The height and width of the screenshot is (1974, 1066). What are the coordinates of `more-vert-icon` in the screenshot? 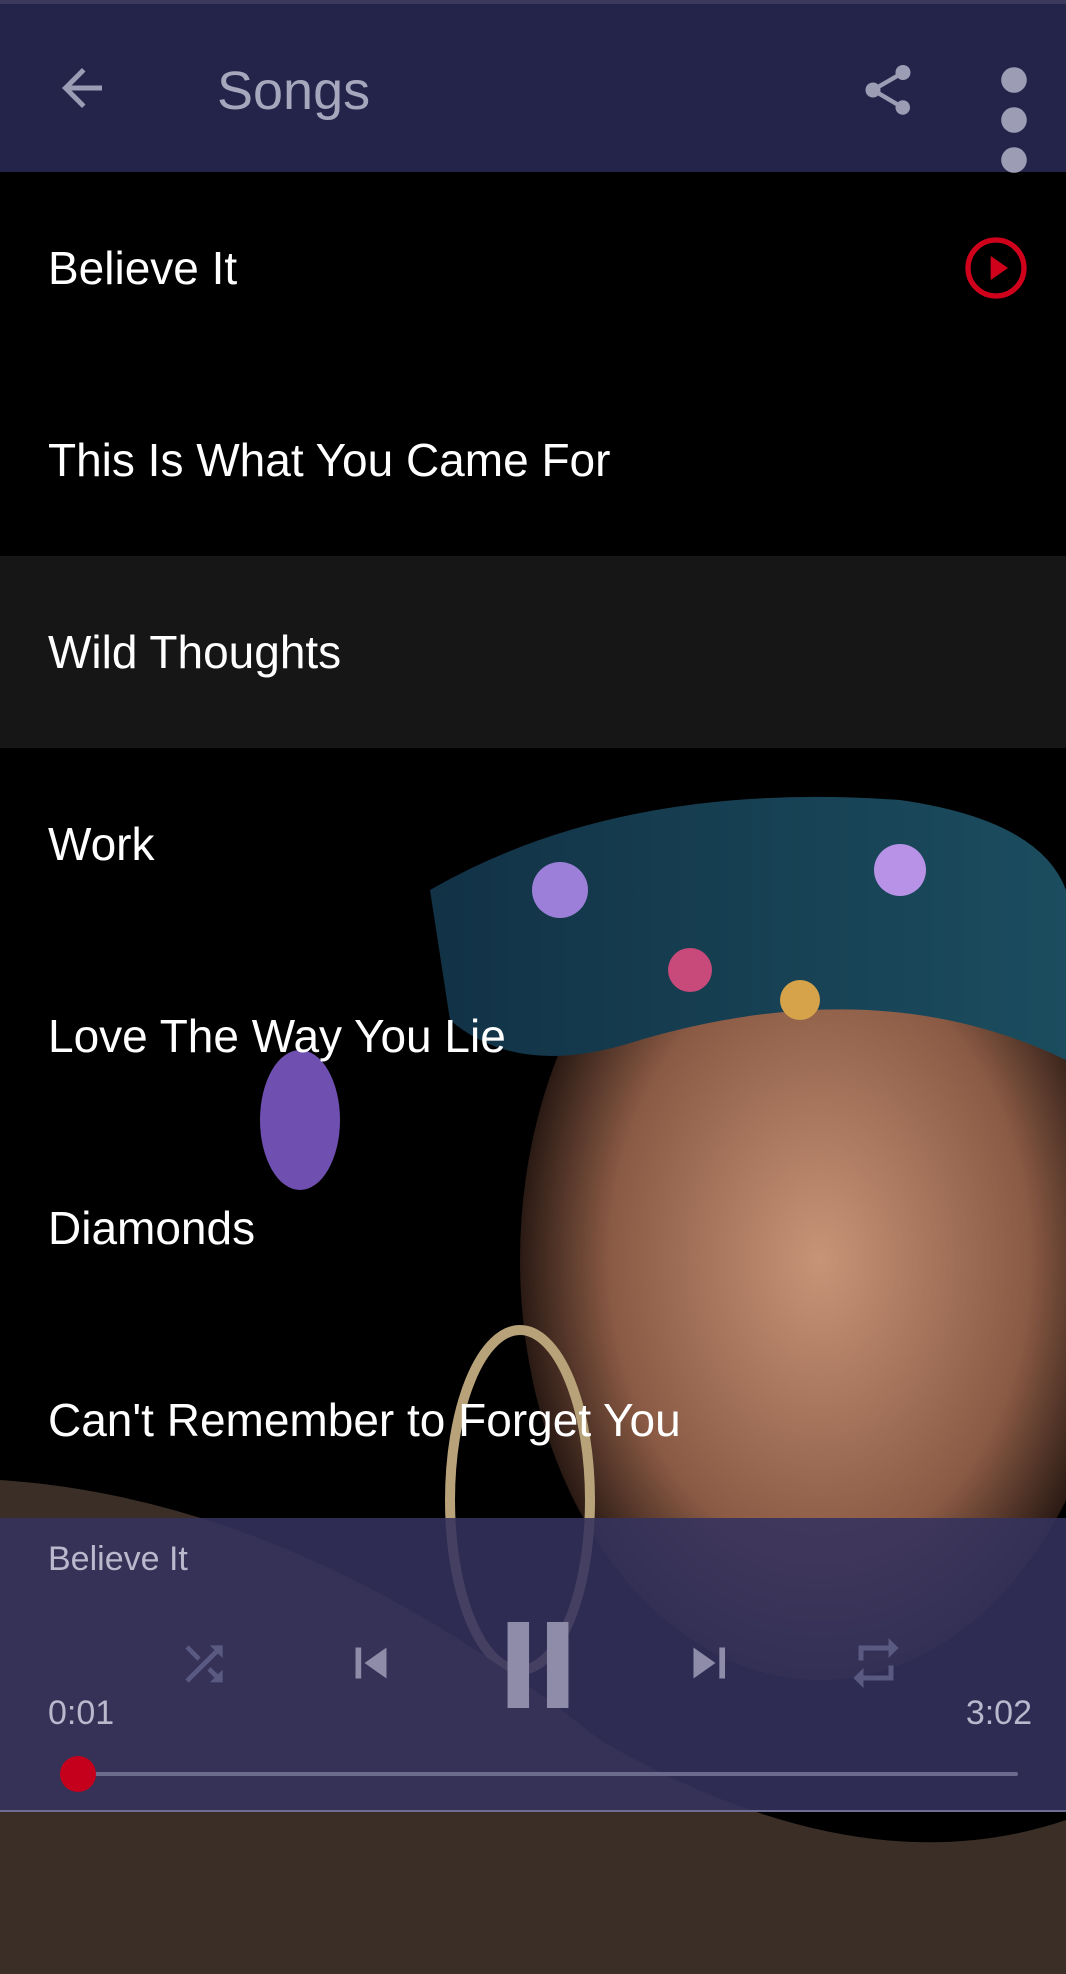 It's located at (1014, 118).